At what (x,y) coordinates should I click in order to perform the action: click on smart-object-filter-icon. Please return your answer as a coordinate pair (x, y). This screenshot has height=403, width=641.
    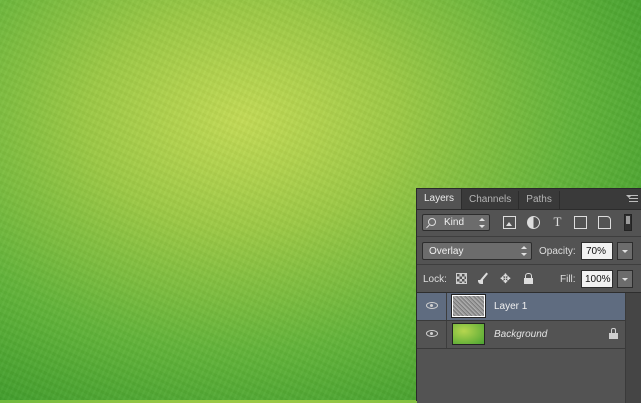
    Looking at the image, I should click on (604, 222).